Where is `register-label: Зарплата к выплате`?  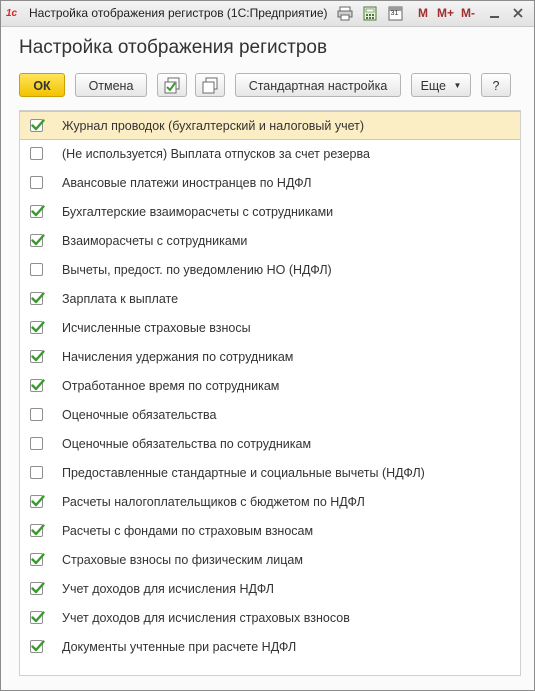 register-label: Зарплата к выплате is located at coordinates (120, 299).